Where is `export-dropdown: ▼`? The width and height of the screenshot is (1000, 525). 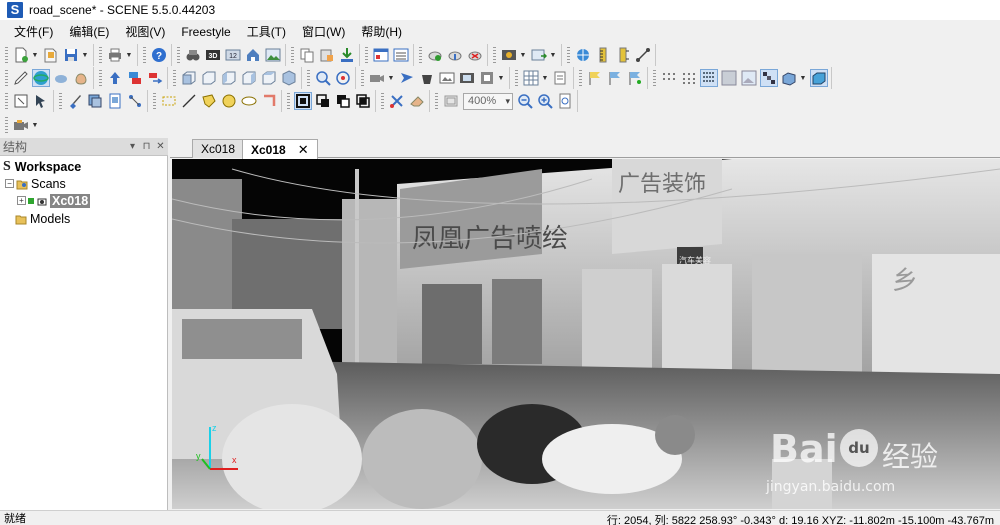
export-dropdown: ▼ is located at coordinates (553, 55).